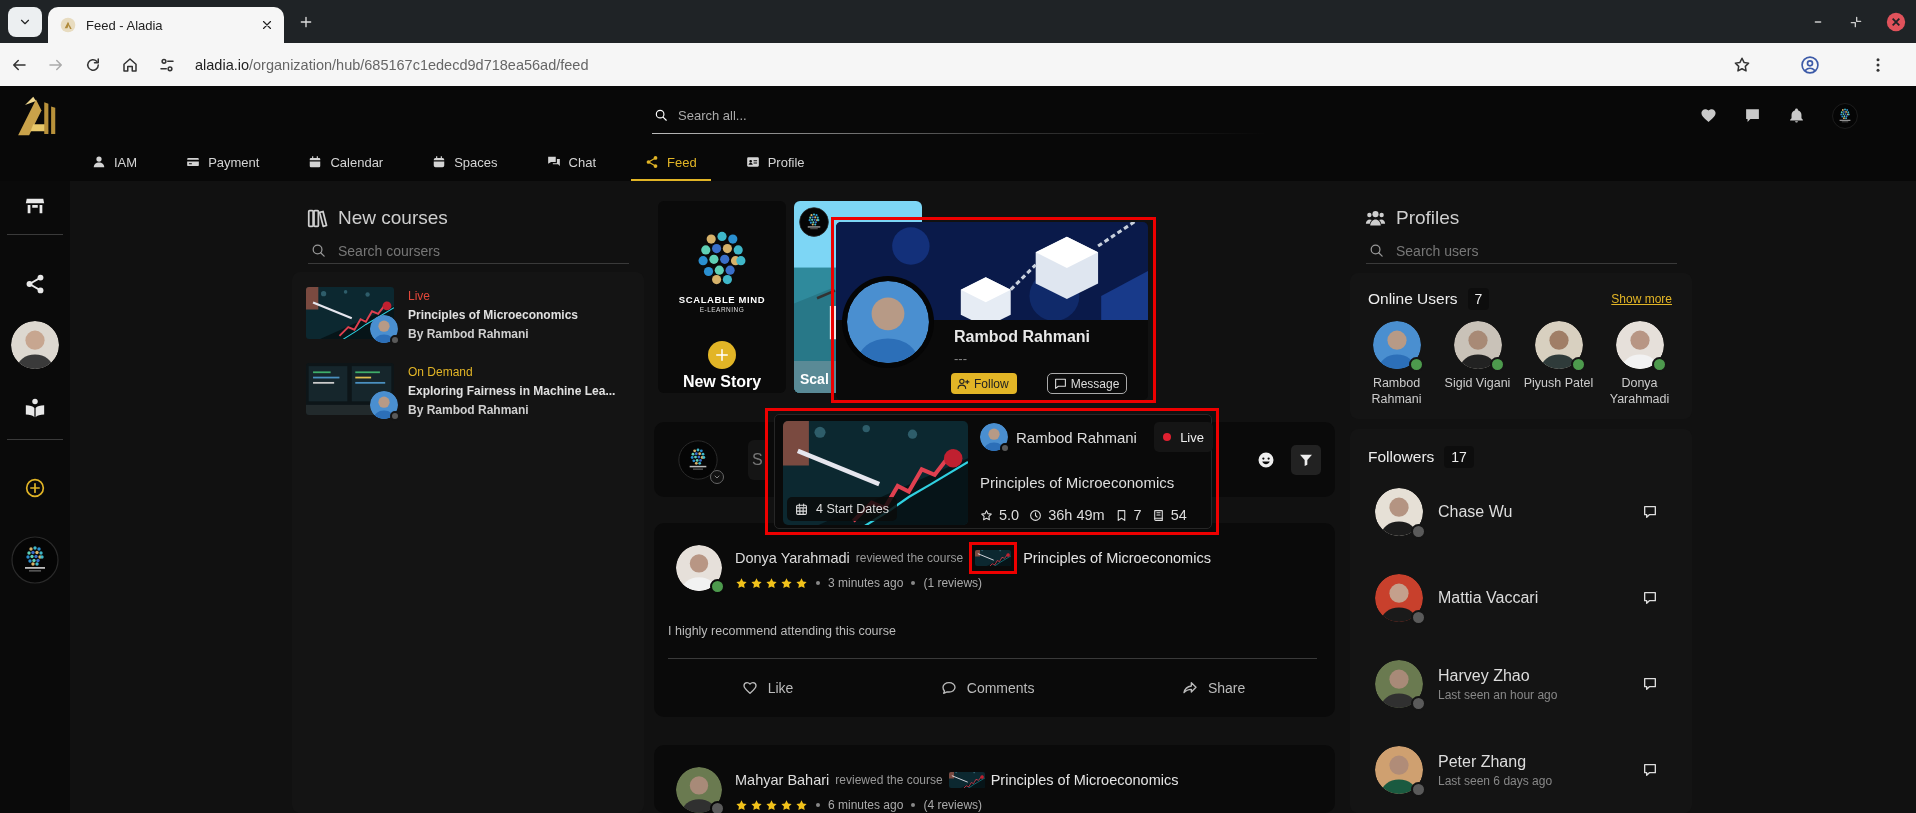 This screenshot has width=1916, height=813. Describe the element at coordinates (1810, 64) in the screenshot. I see `account-icon` at that location.